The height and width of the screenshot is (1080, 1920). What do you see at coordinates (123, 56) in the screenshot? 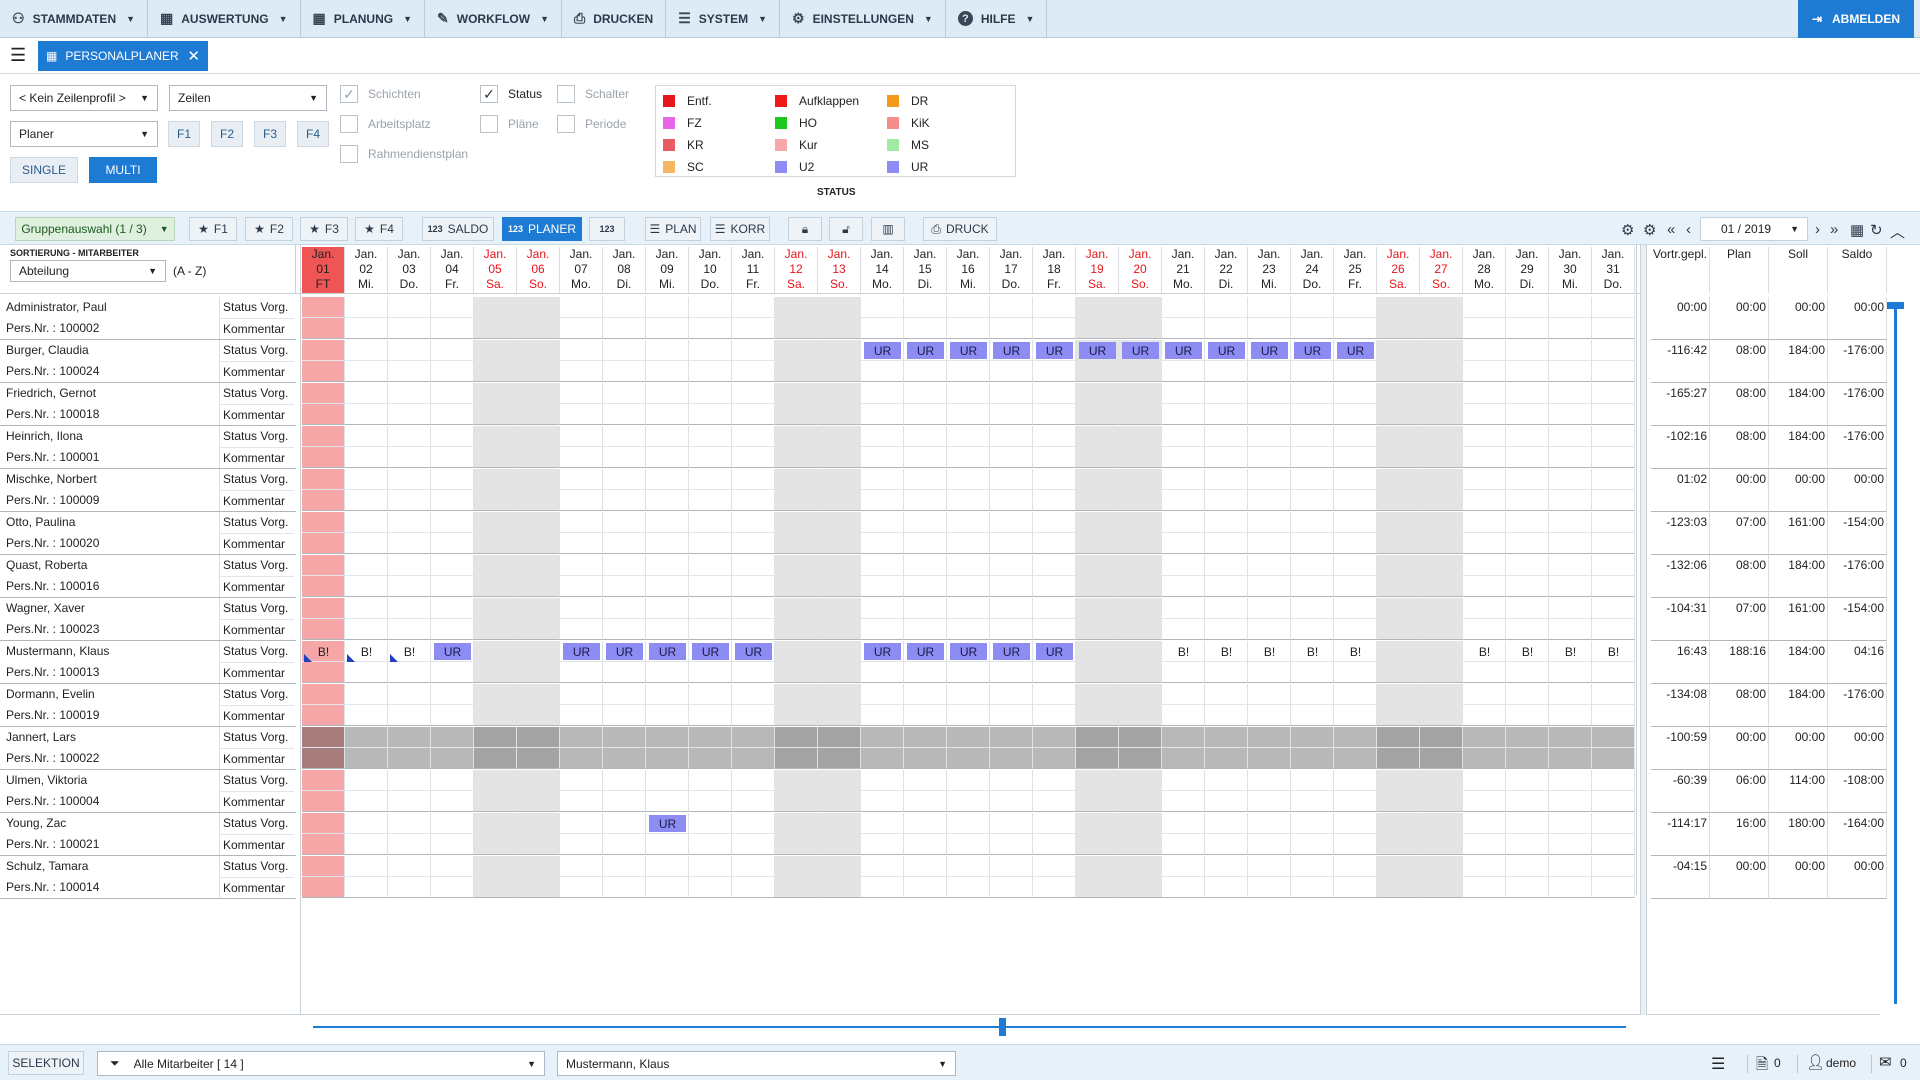
I see `tab-personalplaner: ▦ PERSONALPLANER ✕` at bounding box center [123, 56].